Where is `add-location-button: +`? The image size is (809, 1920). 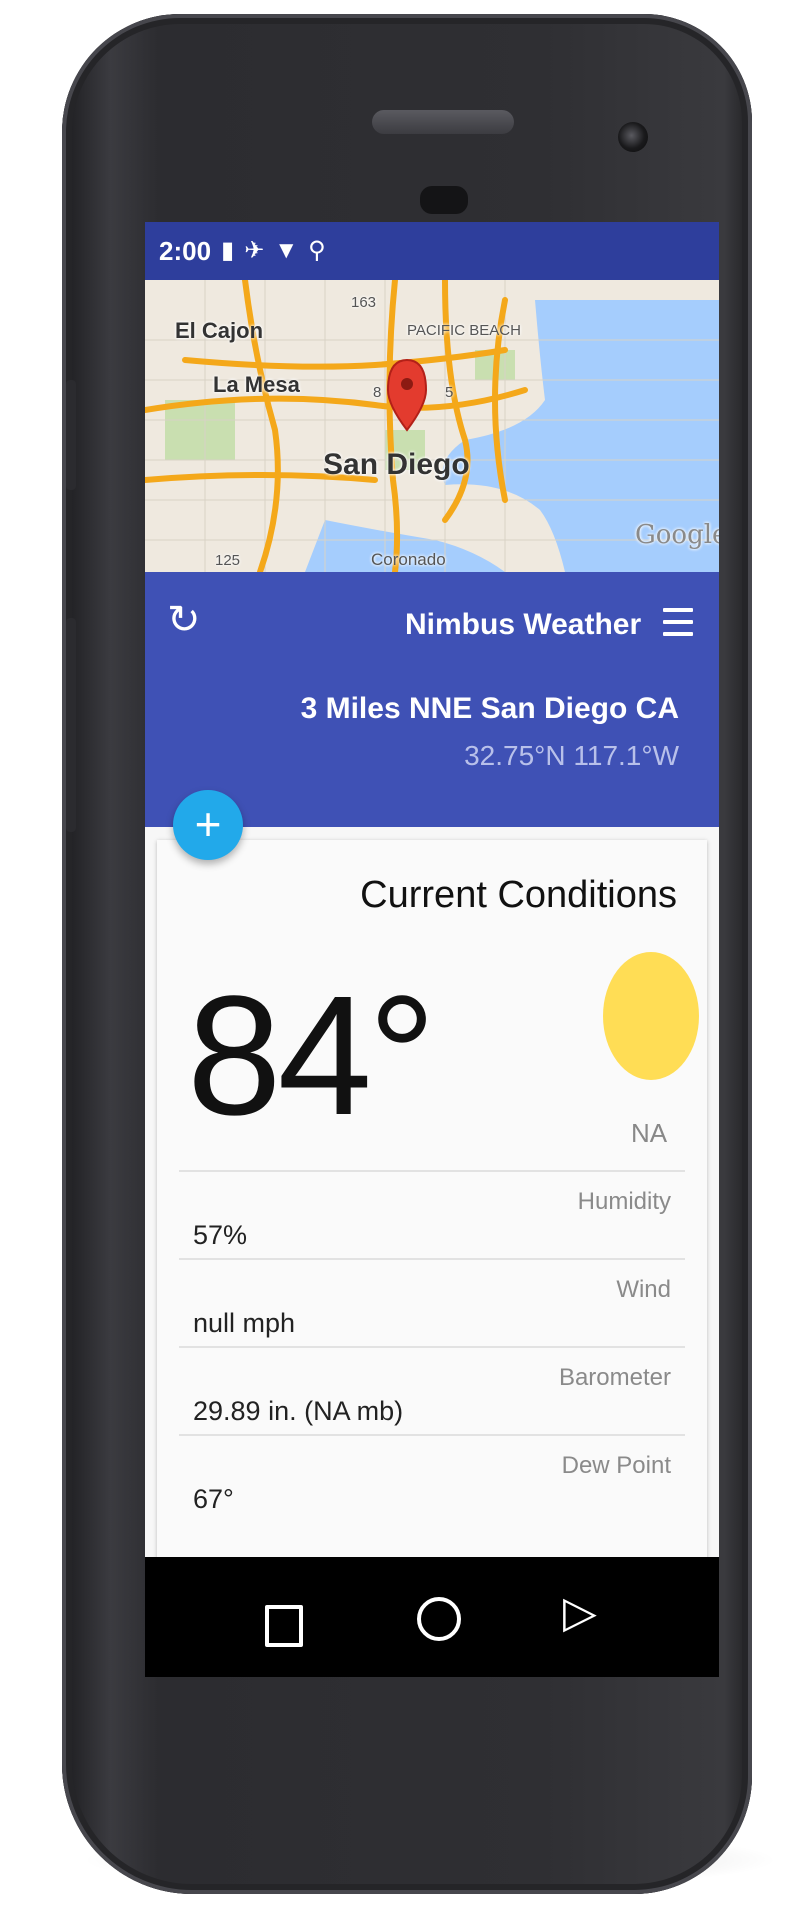
add-location-button: + is located at coordinates (208, 825).